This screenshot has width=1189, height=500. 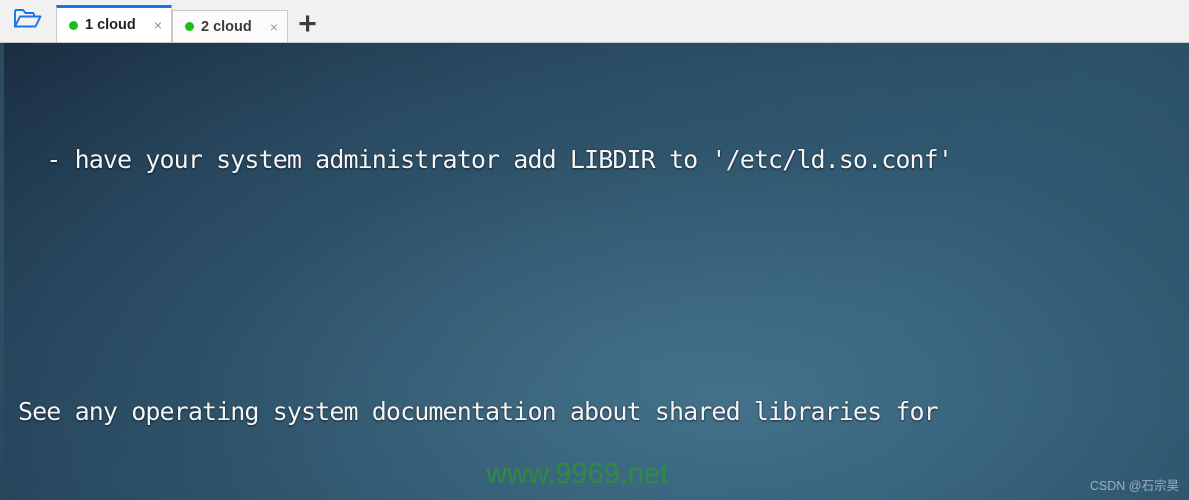 I want to click on tab-label: 1 cloud, so click(x=110, y=25).